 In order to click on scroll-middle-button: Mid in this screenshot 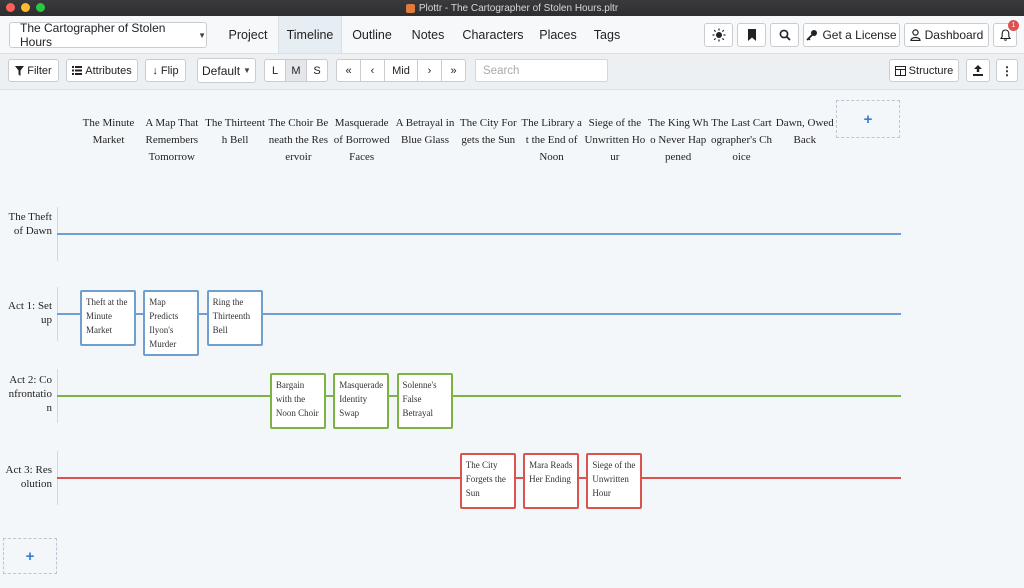, I will do `click(401, 70)`.